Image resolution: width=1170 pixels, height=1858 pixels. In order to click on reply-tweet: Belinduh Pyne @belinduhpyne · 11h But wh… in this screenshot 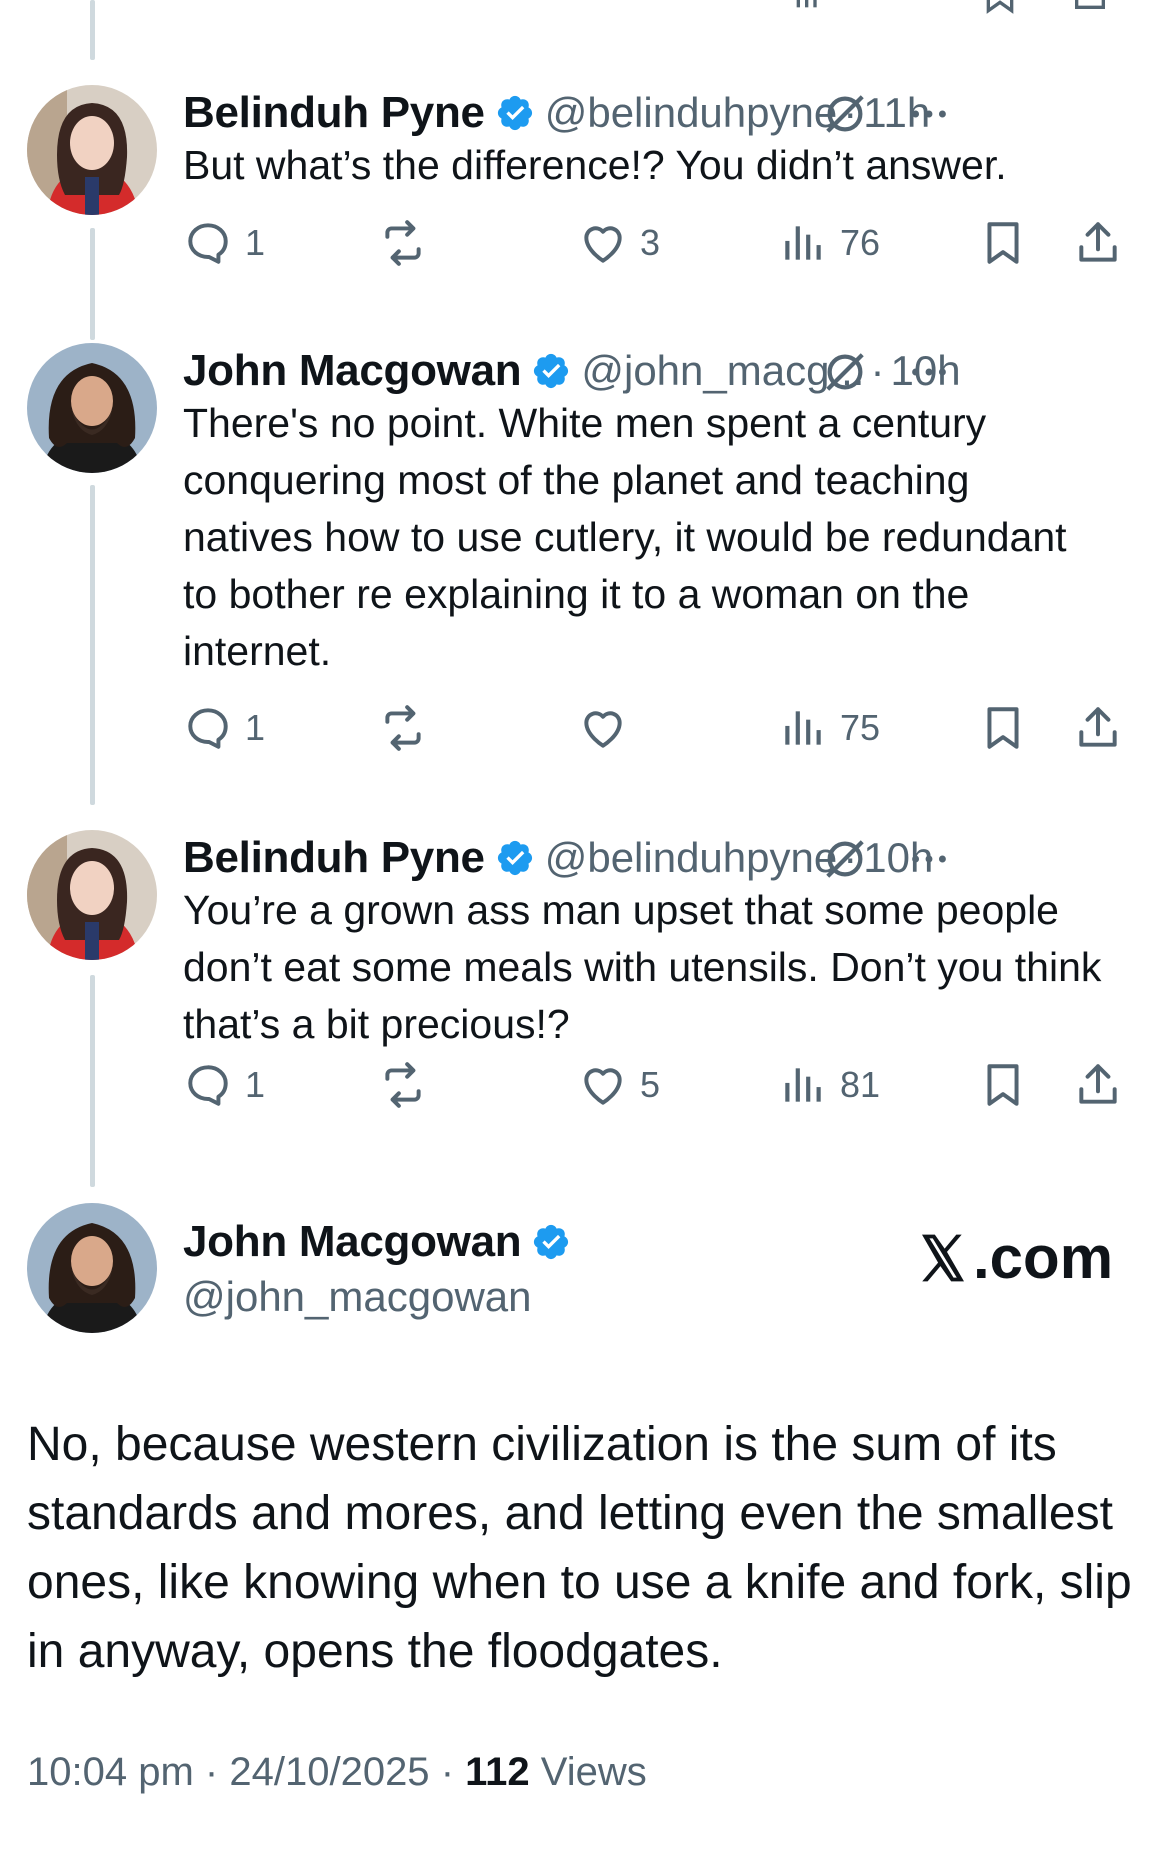, I will do `click(585, 190)`.